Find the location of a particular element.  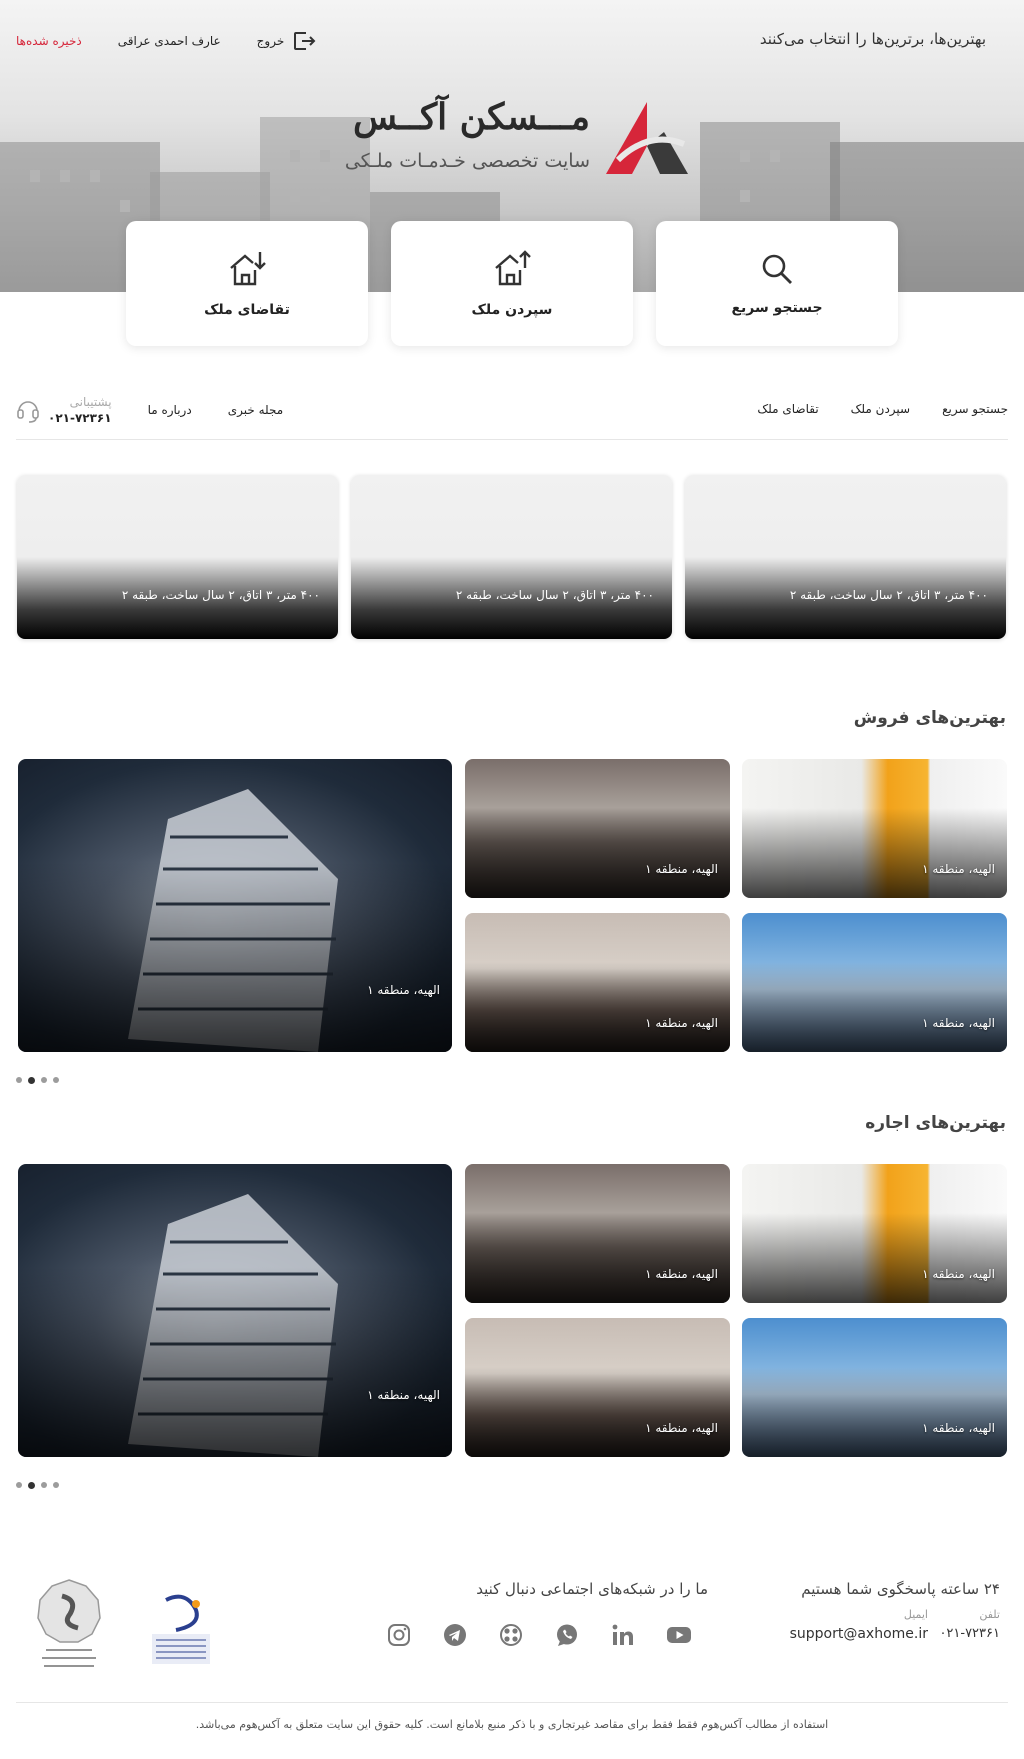

saved-link: ذخیره شده‌ها is located at coordinates (49, 41).